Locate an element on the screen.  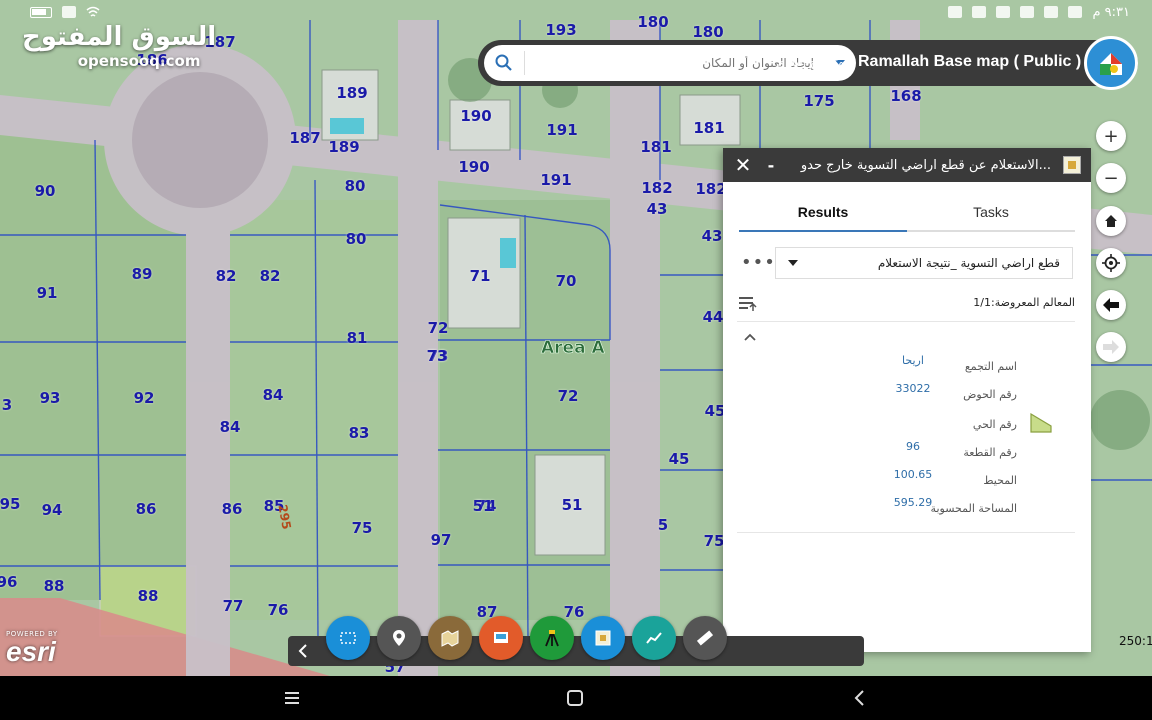
parcel-number-label: 75 is located at coordinates (714, 541).